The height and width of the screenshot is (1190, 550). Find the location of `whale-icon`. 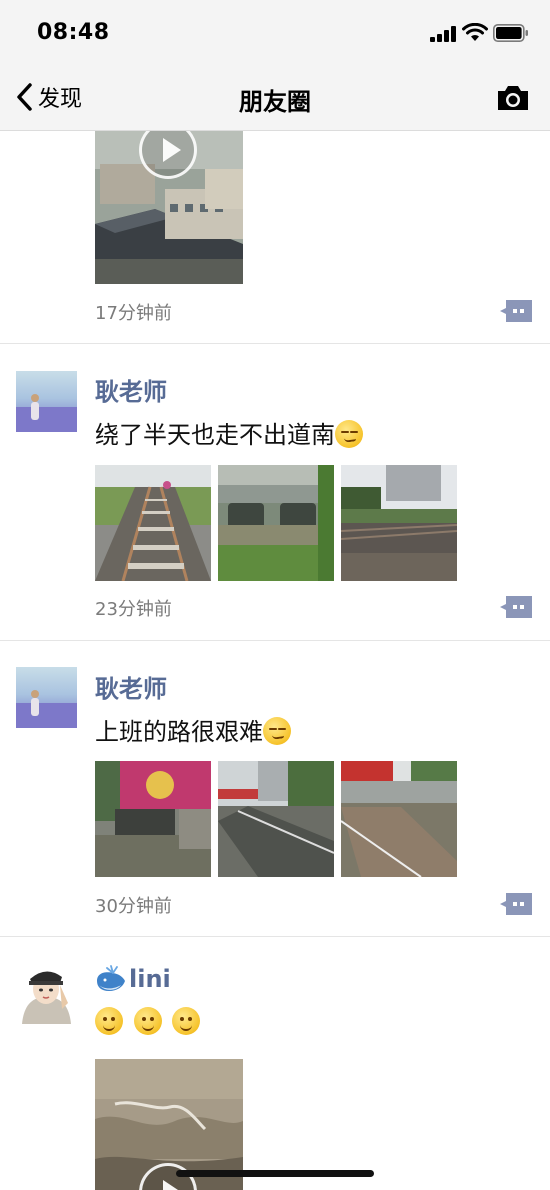

whale-icon is located at coordinates (111, 978).